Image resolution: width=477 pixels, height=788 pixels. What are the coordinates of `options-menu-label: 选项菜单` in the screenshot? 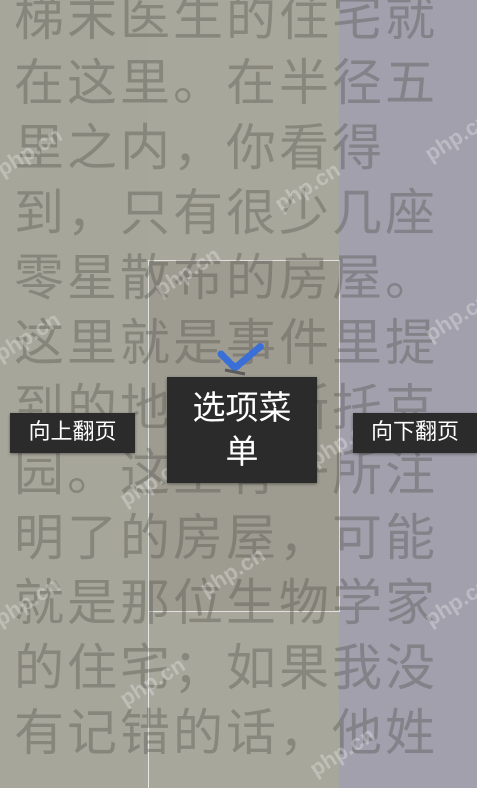 It's located at (242, 429).